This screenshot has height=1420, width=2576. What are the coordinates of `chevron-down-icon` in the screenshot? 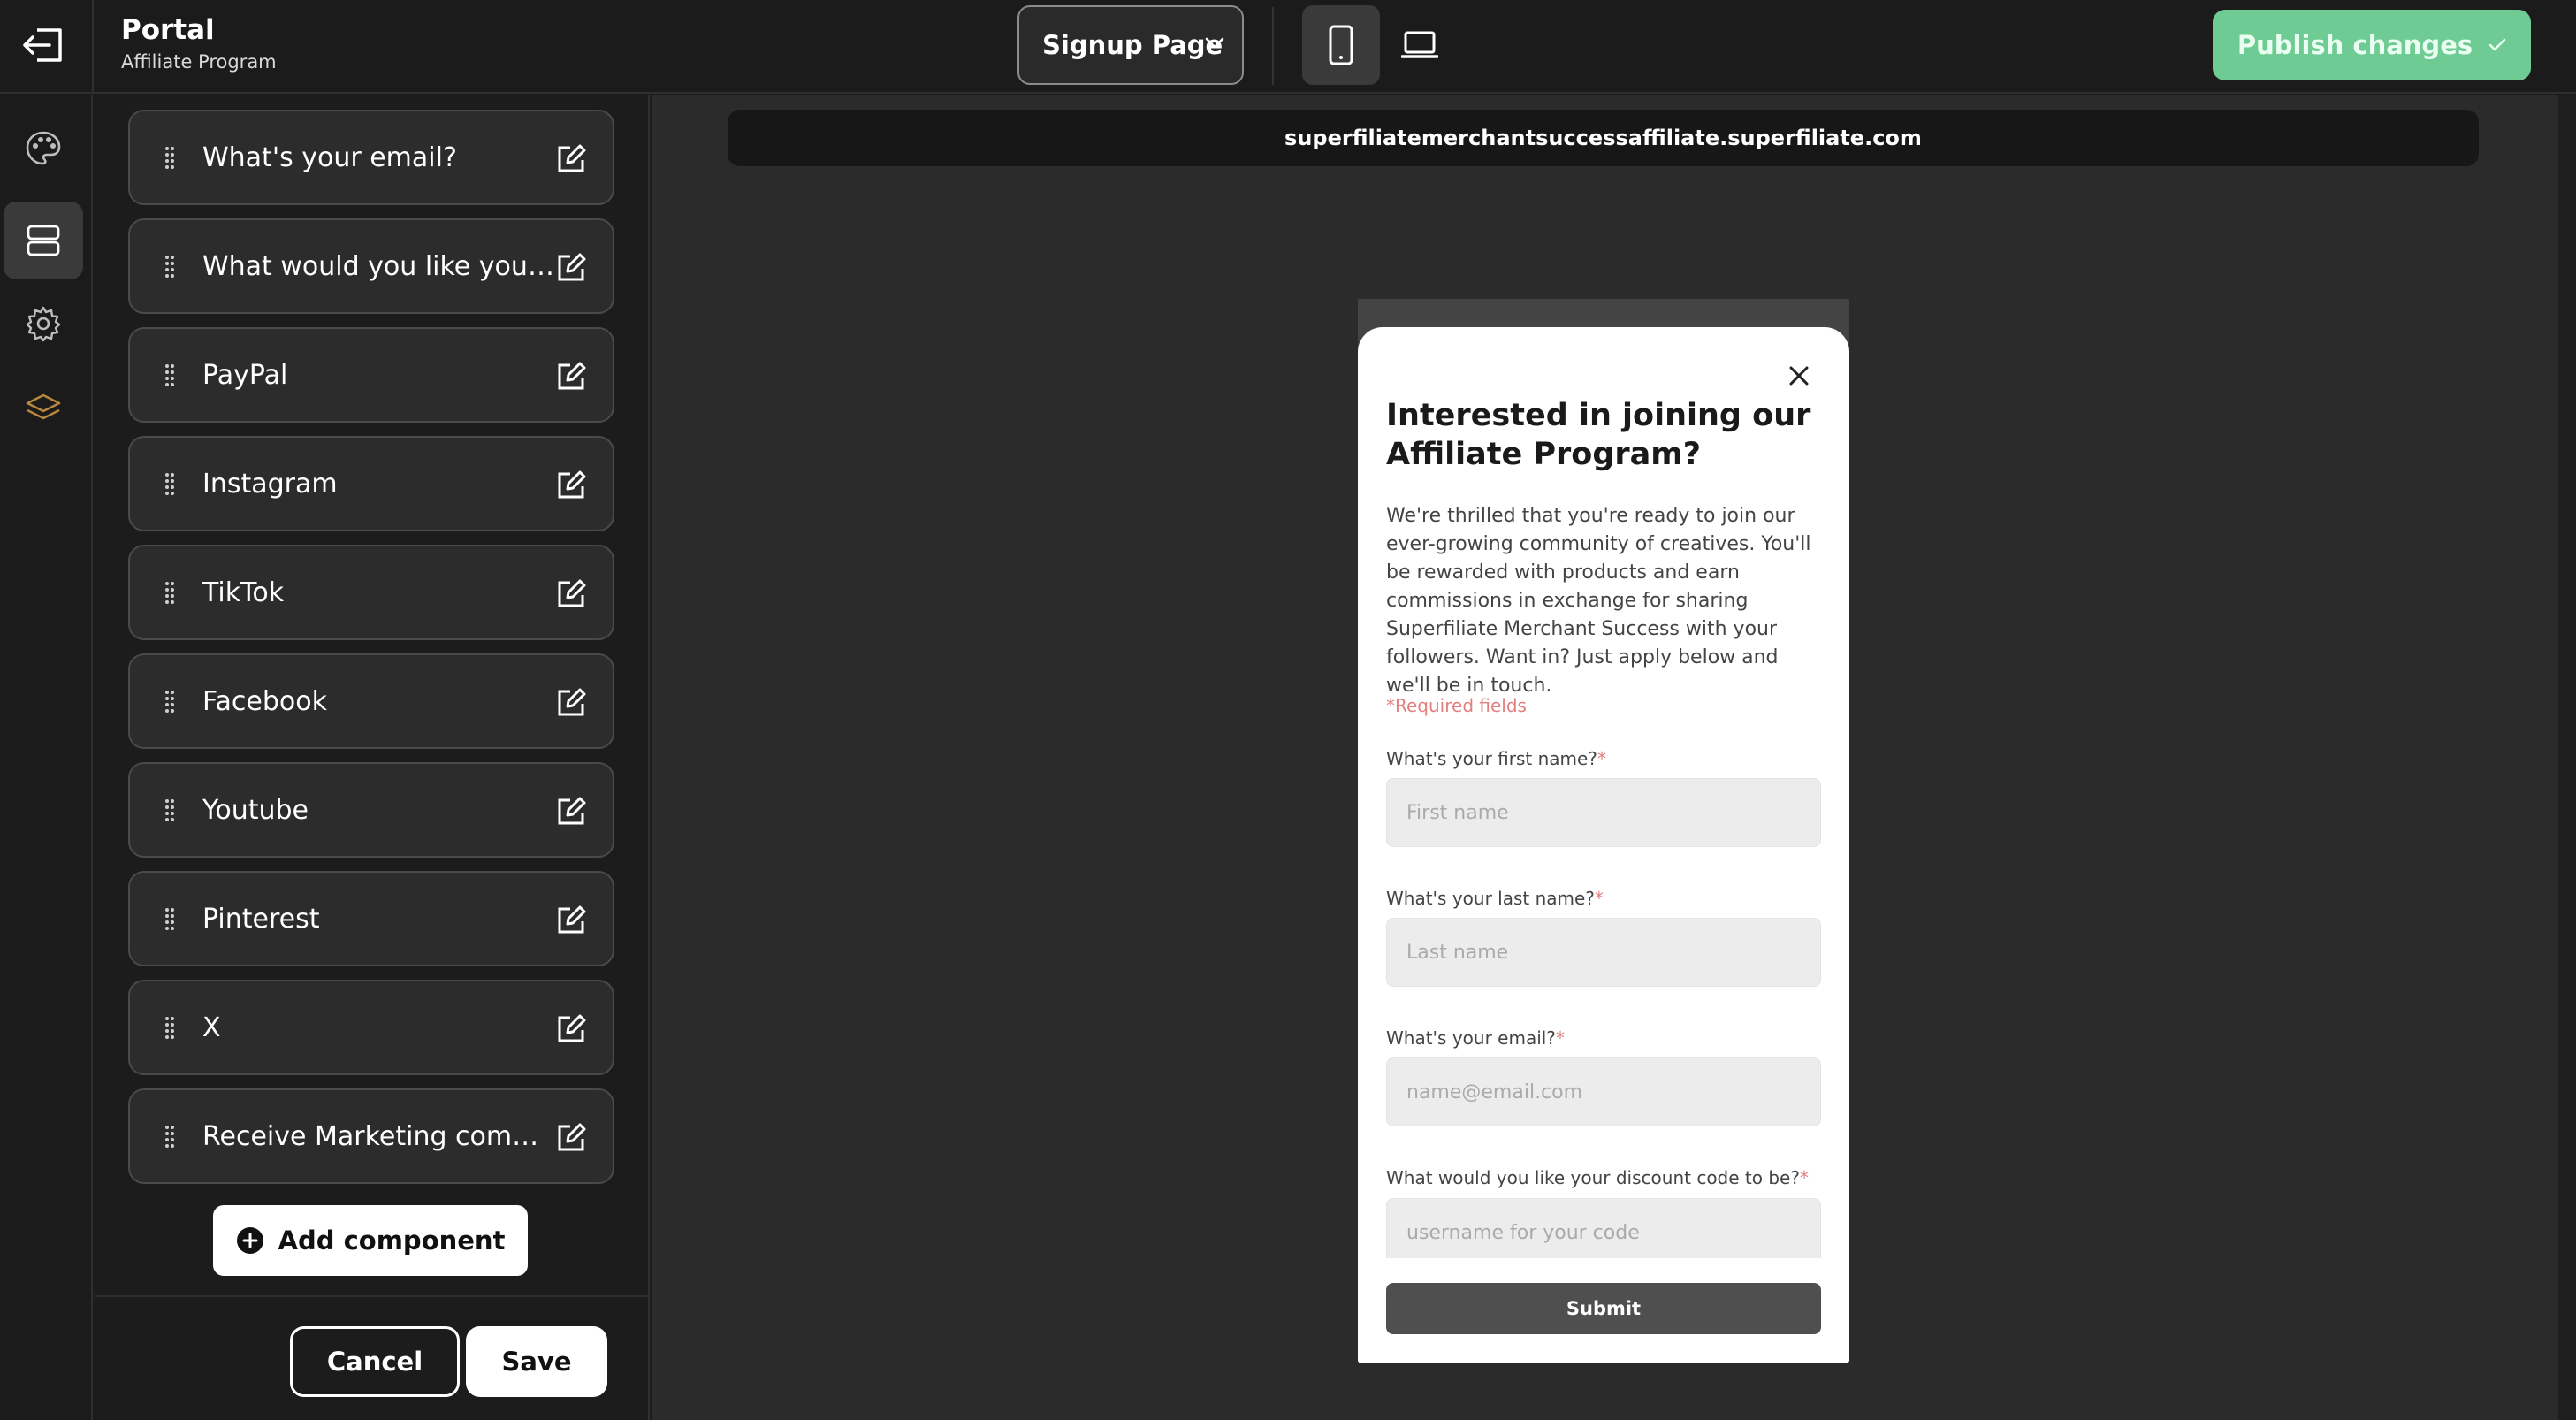 It's located at (1214, 43).